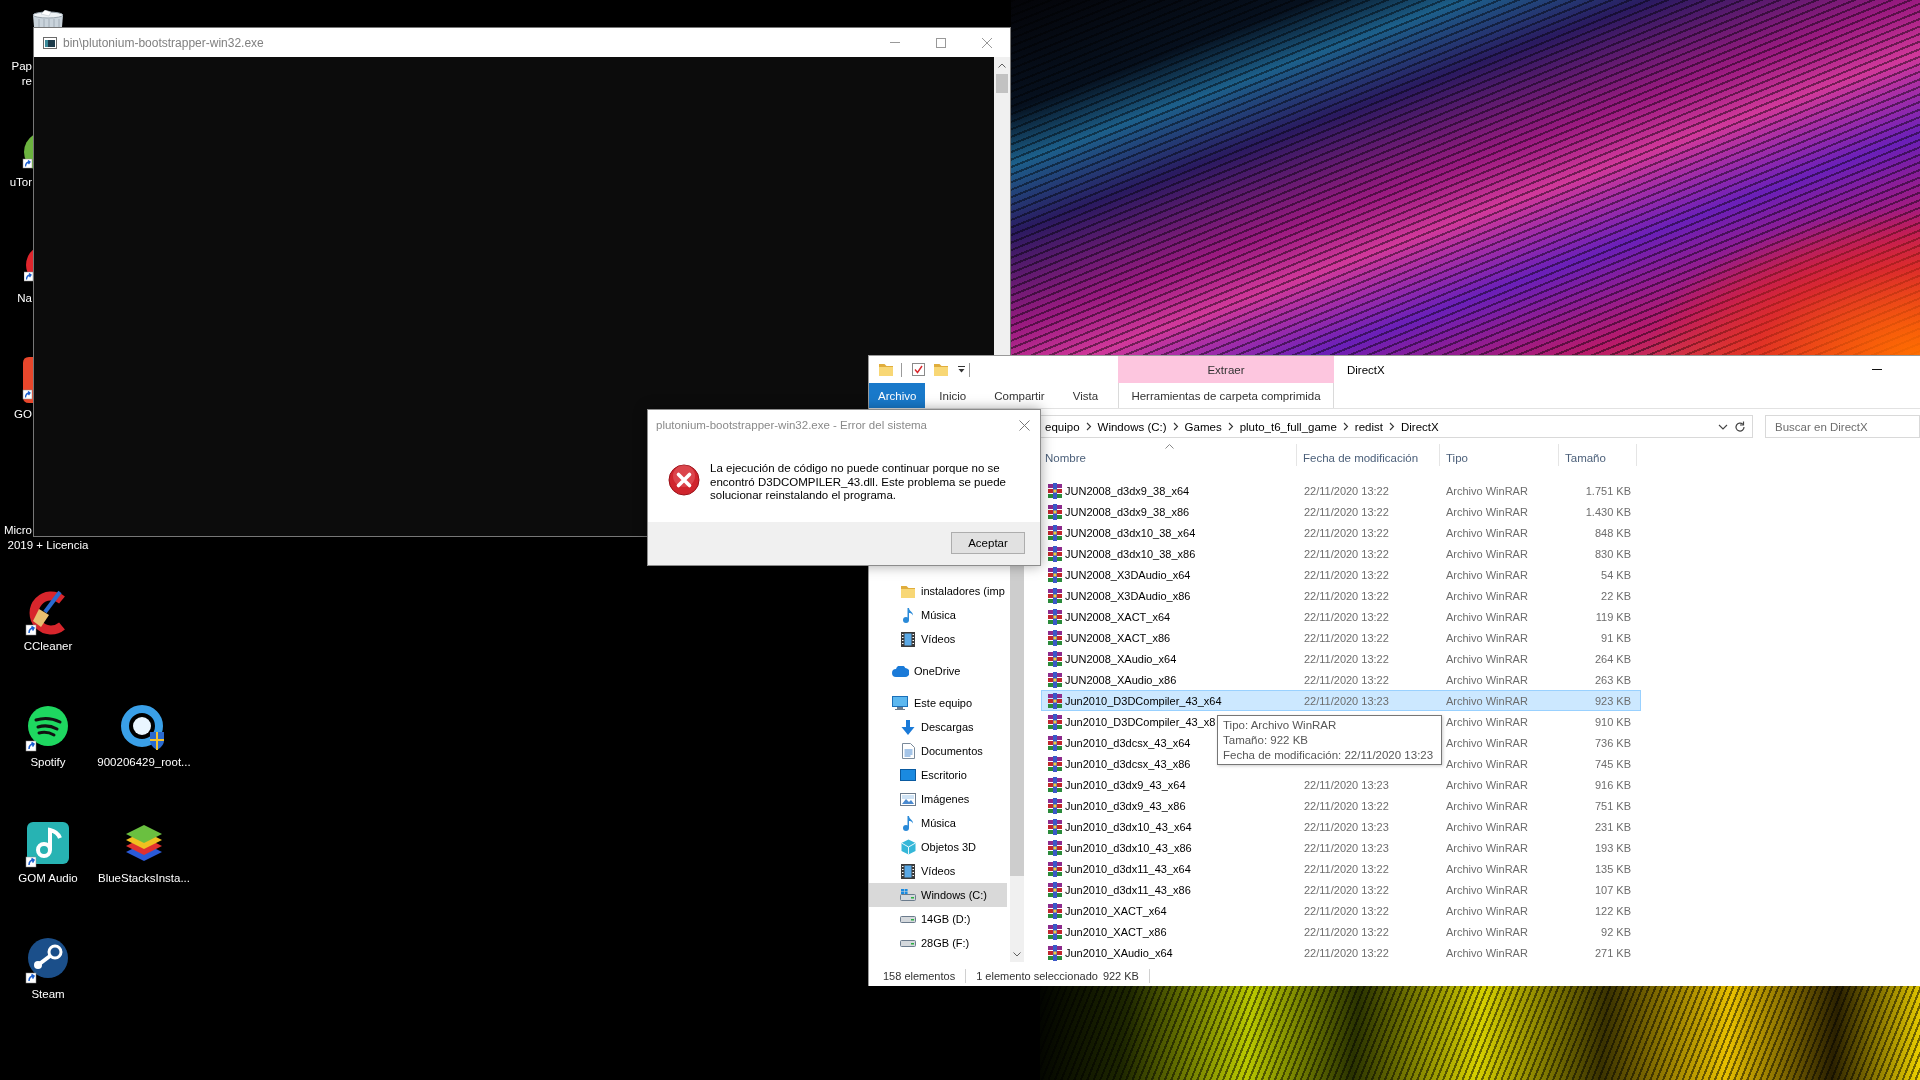 Image resolution: width=1920 pixels, height=1080 pixels. Describe the element at coordinates (20, 182) in the screenshot. I see `icon-label: uTor` at that location.